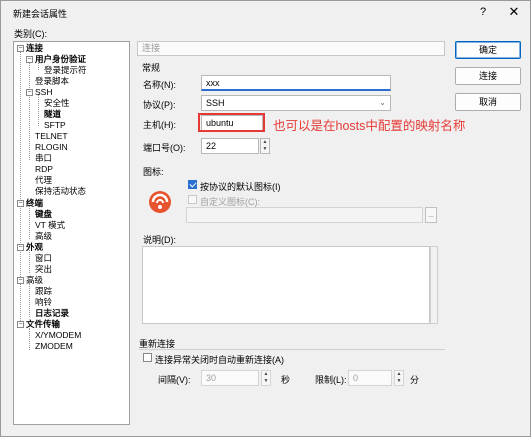  What do you see at coordinates (43, 269) in the screenshot?
I see `tree-item-highlight: 突出` at bounding box center [43, 269].